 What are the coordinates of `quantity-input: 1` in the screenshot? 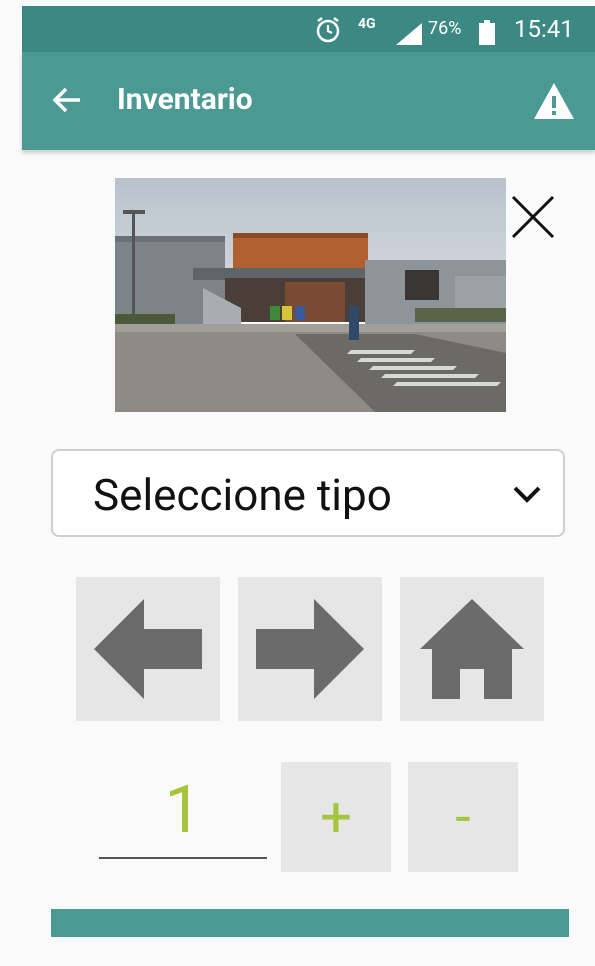 It's located at (183, 812).